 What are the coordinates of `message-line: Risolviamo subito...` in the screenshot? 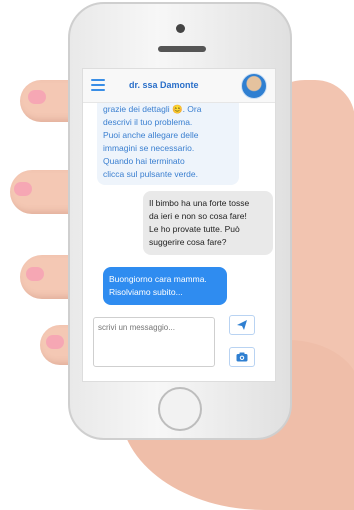 It's located at (146, 292).